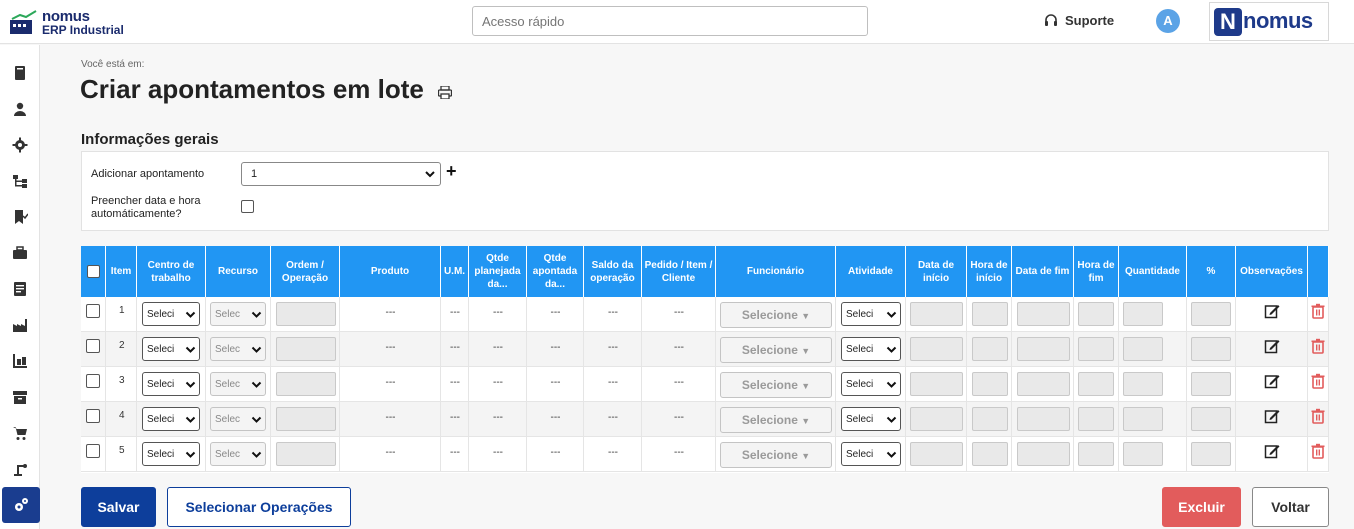 The image size is (1354, 529). Describe the element at coordinates (341, 174) in the screenshot. I see `add-entry-select: 1` at that location.